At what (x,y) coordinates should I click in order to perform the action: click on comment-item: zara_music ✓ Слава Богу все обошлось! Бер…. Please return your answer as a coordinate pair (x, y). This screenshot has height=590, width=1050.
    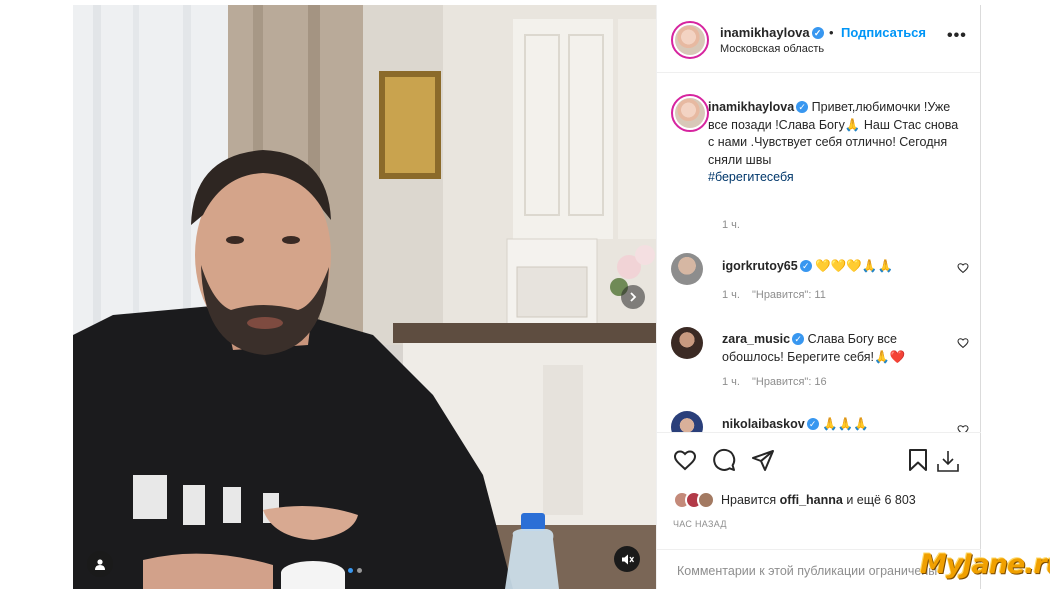
    Looking at the image, I should click on (834, 348).